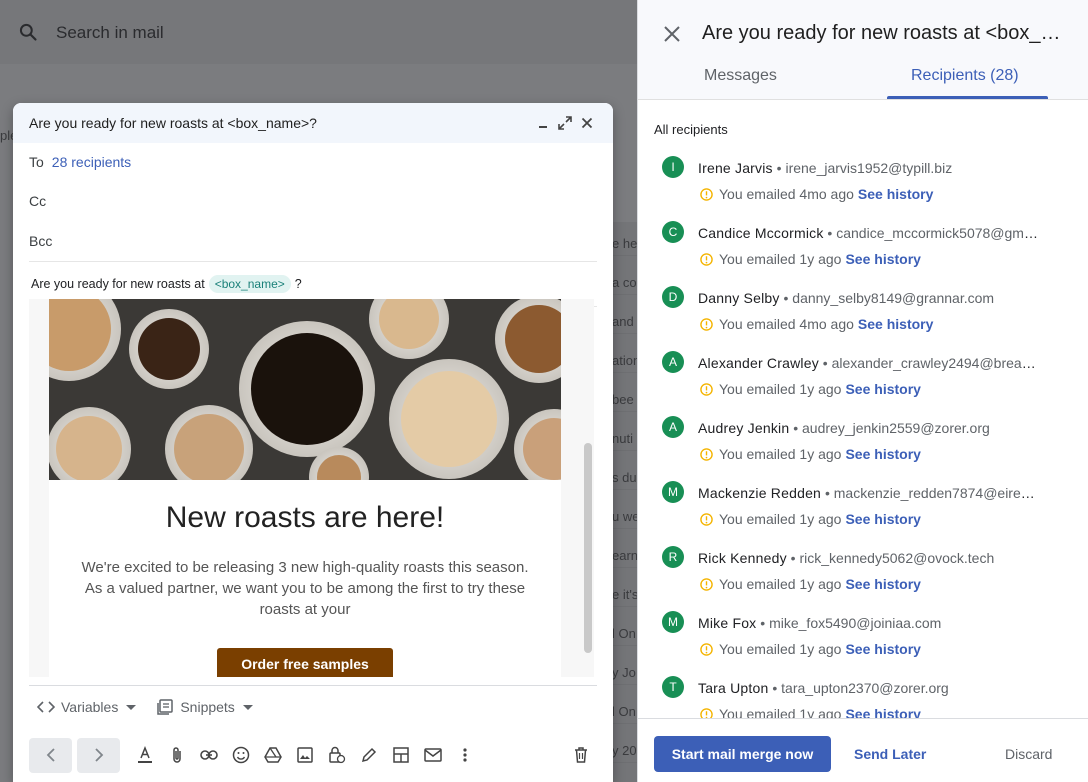 This screenshot has height=782, width=1088. I want to click on discard-draft-button, so click(581, 755).